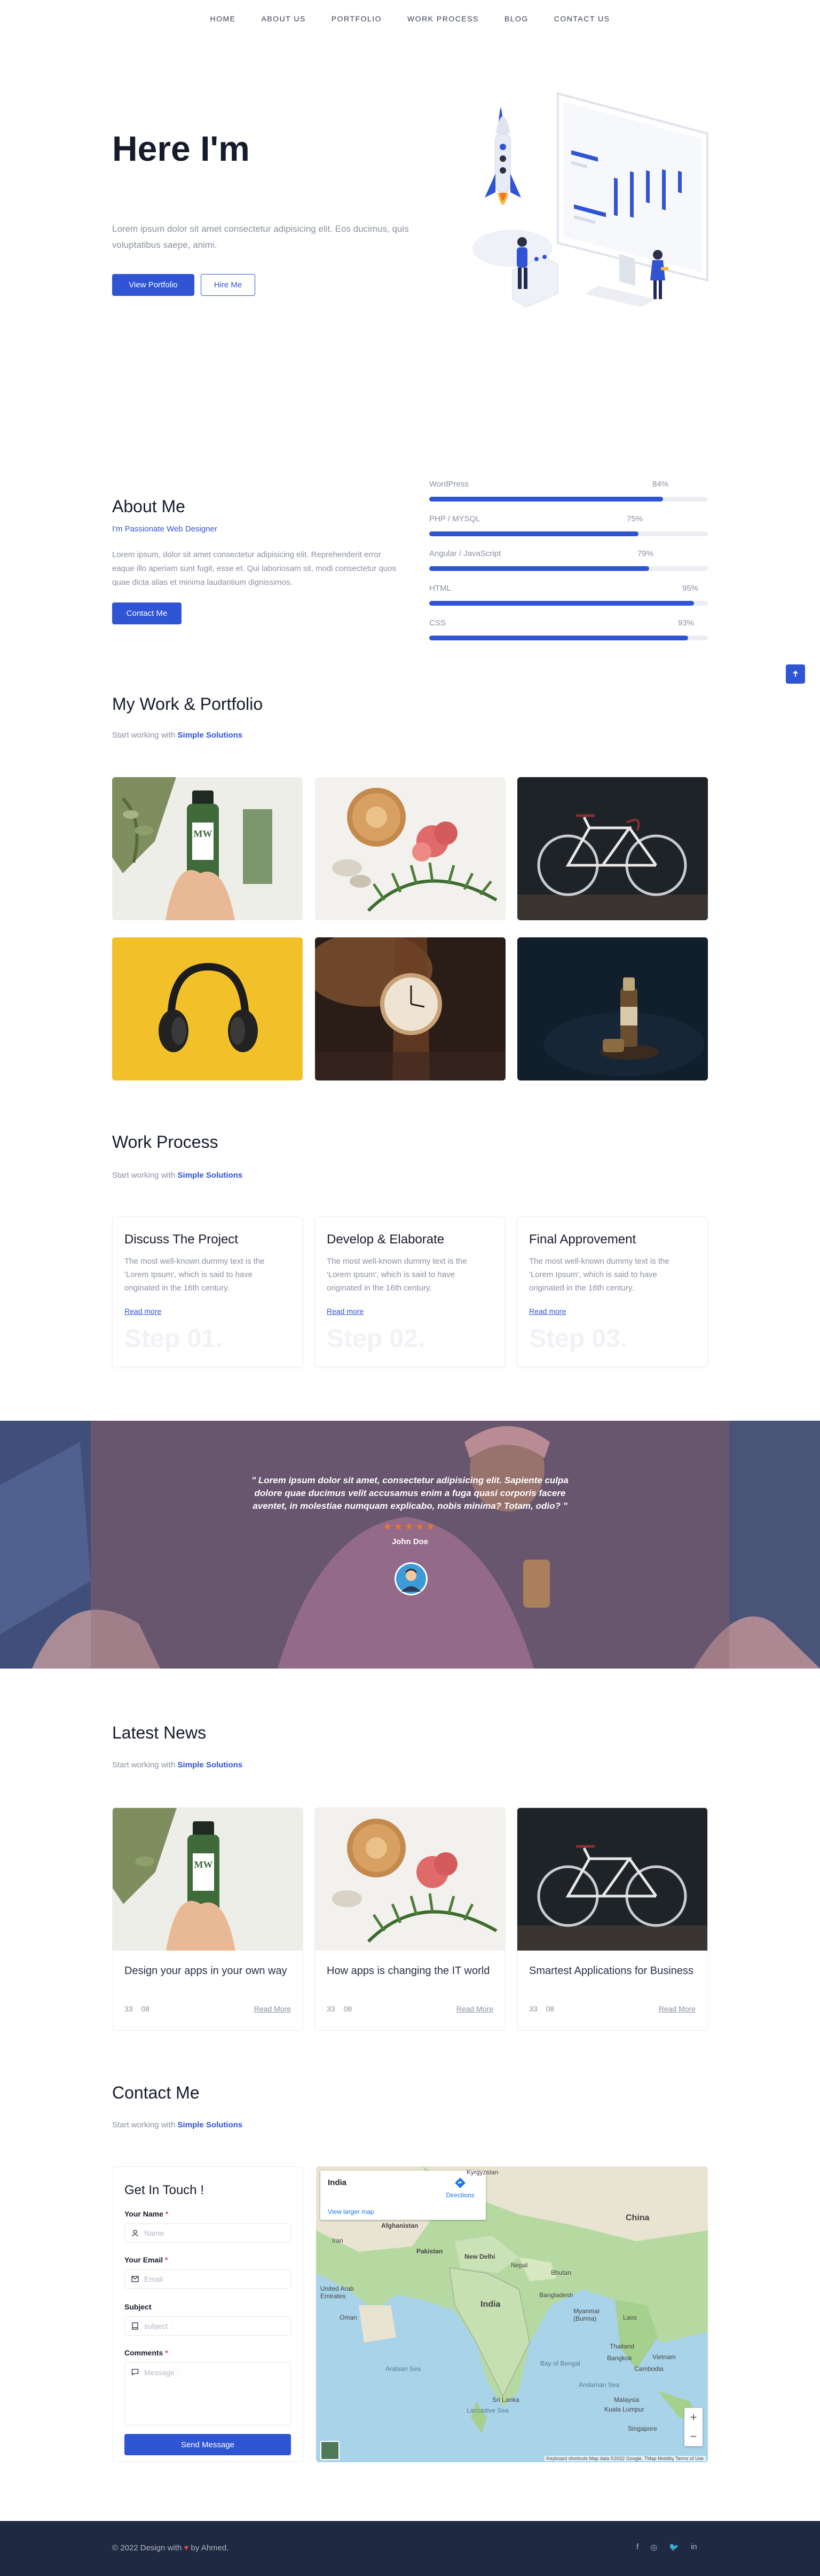 This screenshot has height=2576, width=820. What do you see at coordinates (208, 1879) in the screenshot?
I see `news-image-bottle: MW` at bounding box center [208, 1879].